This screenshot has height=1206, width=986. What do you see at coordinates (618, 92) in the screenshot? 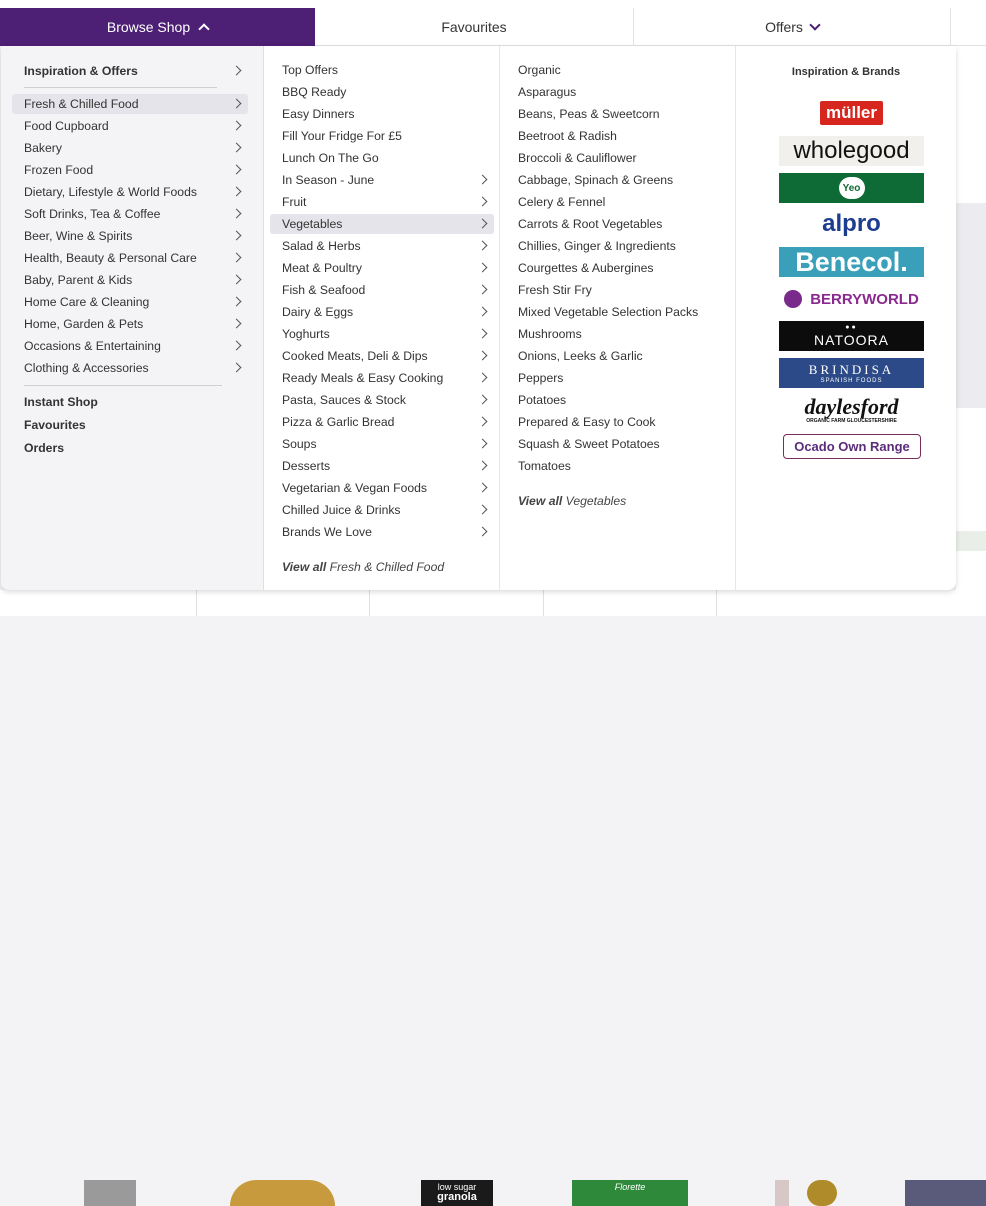
I see `shelf-item: Asparagus` at bounding box center [618, 92].